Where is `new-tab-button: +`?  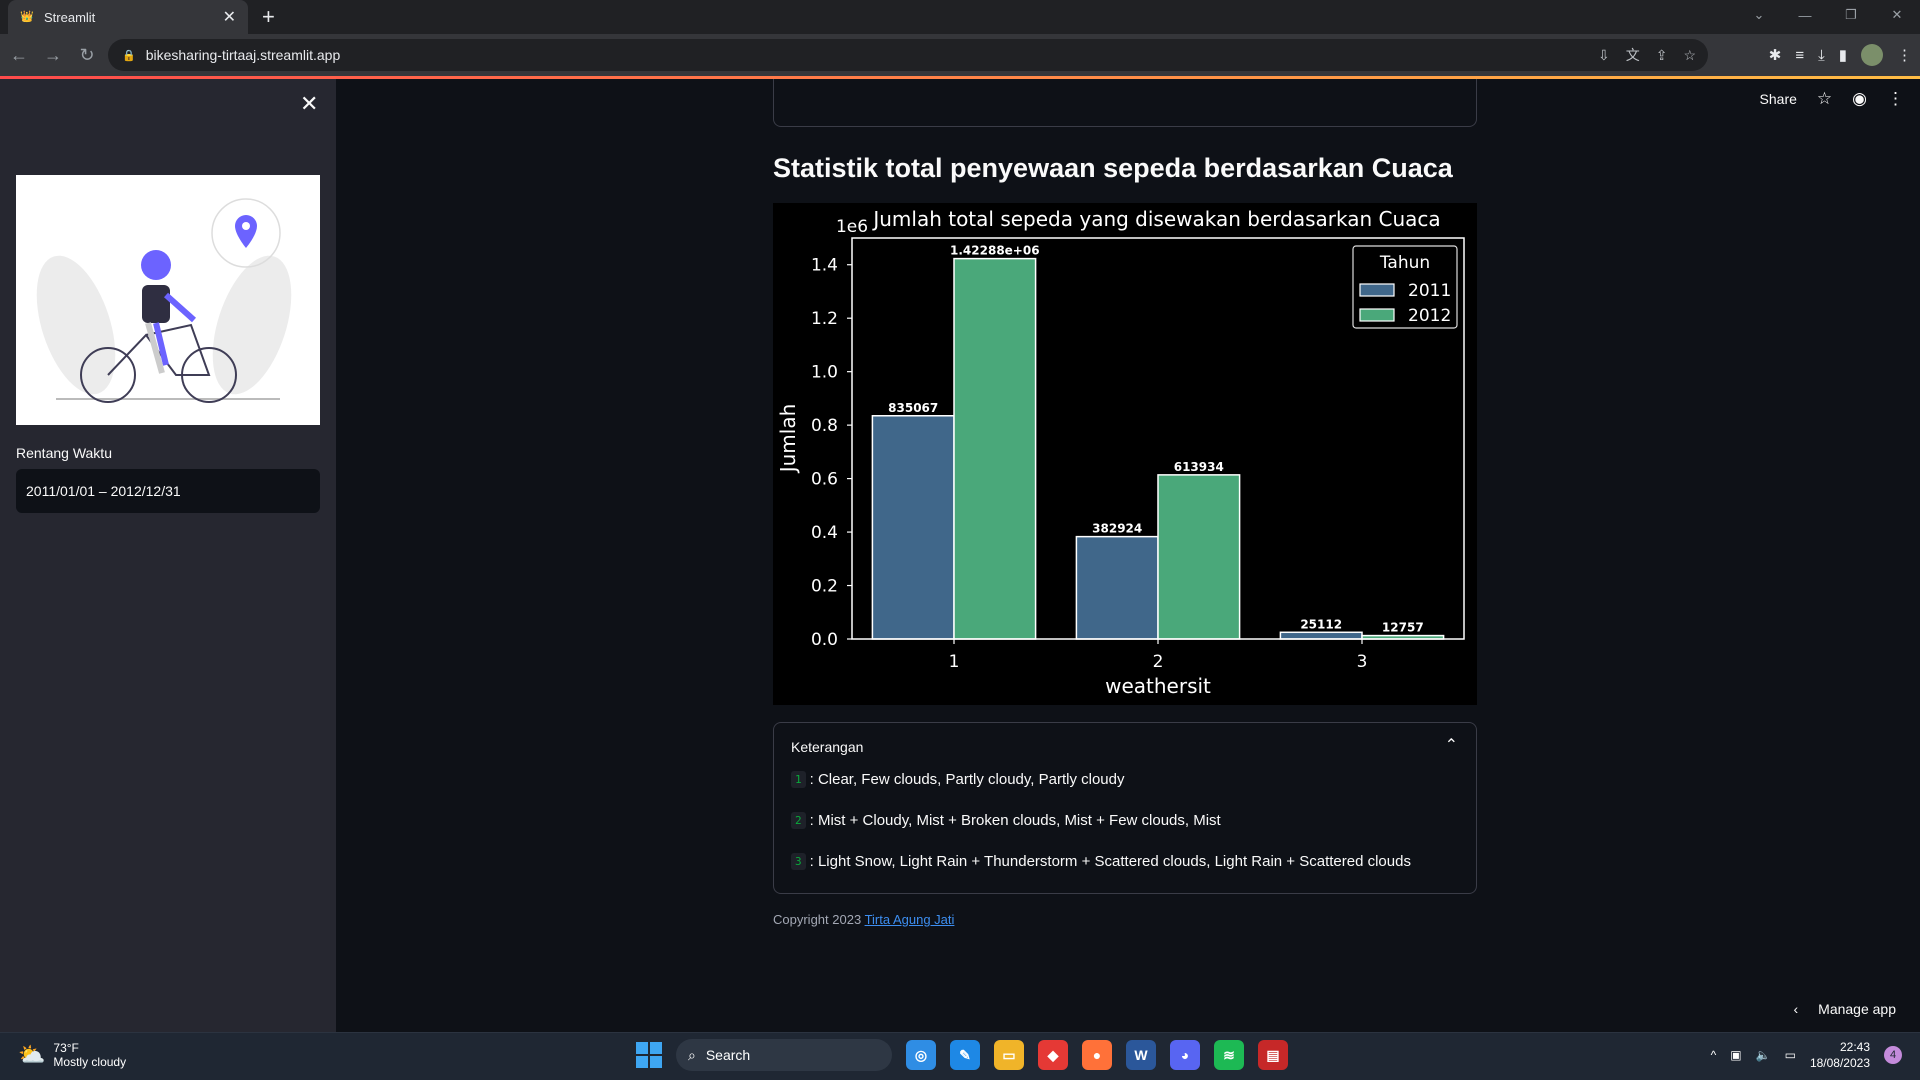 new-tab-button: + is located at coordinates (268, 17).